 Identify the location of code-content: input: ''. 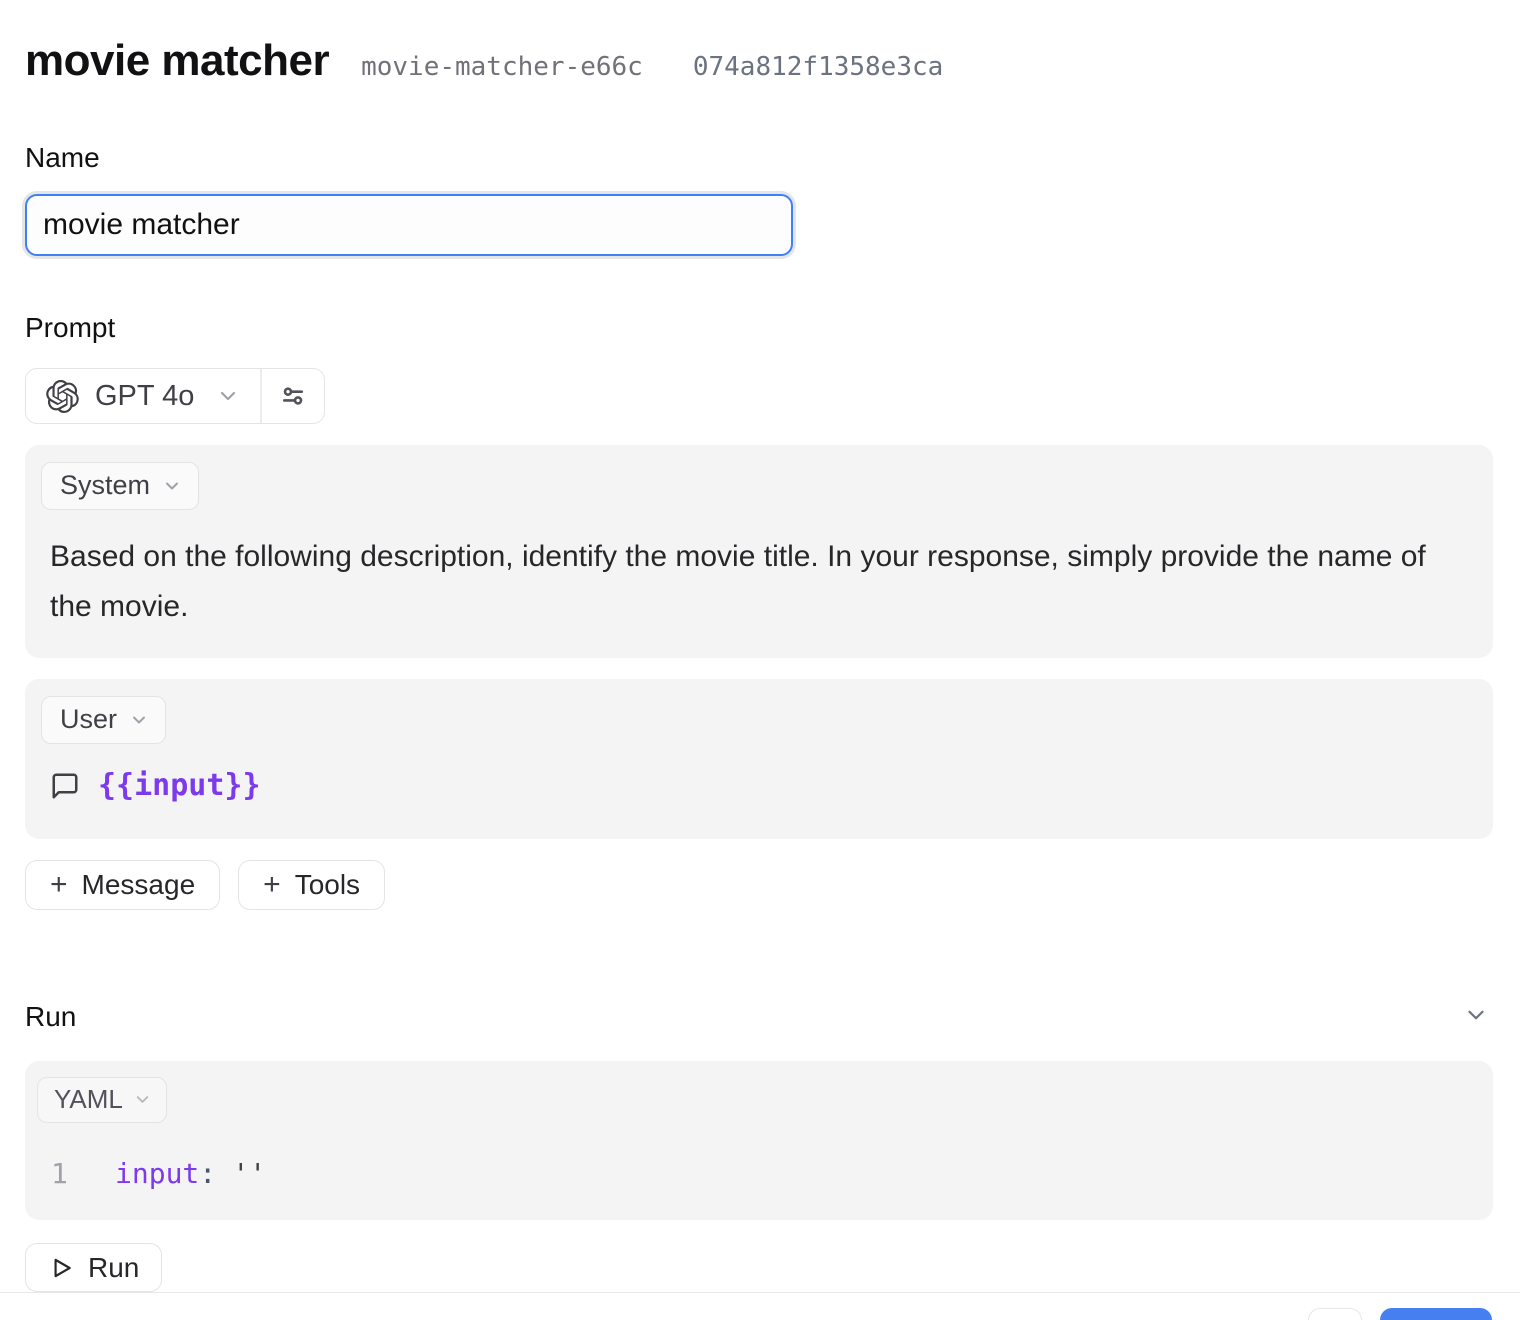
(190, 1173).